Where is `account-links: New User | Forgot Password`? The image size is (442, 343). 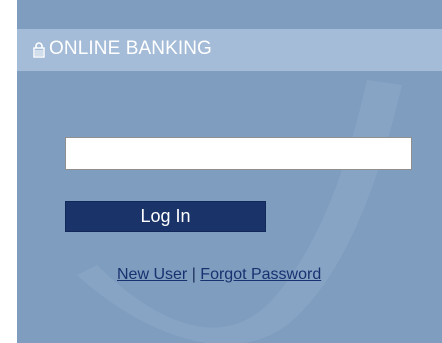
account-links: New User | Forgot Password is located at coordinates (219, 275).